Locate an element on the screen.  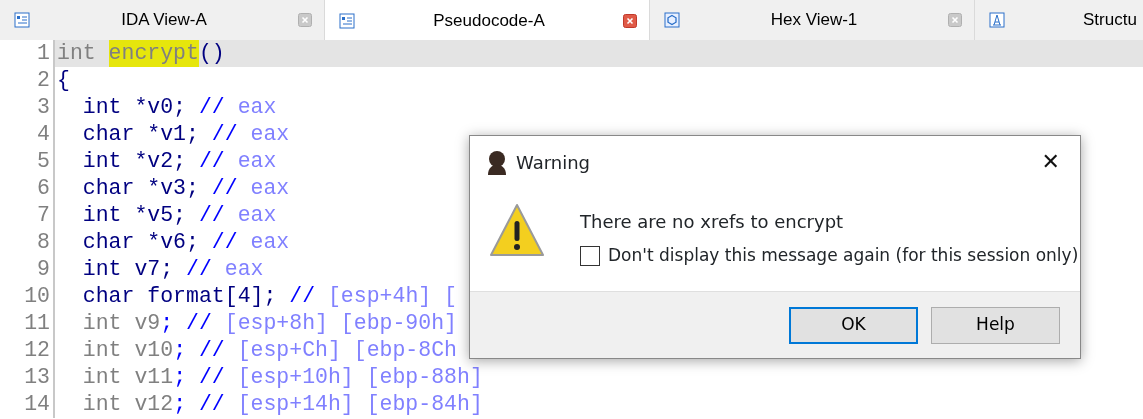
code-line: int v9; // [esp+8h] [ebp-90h] is located at coordinates (269, 323).